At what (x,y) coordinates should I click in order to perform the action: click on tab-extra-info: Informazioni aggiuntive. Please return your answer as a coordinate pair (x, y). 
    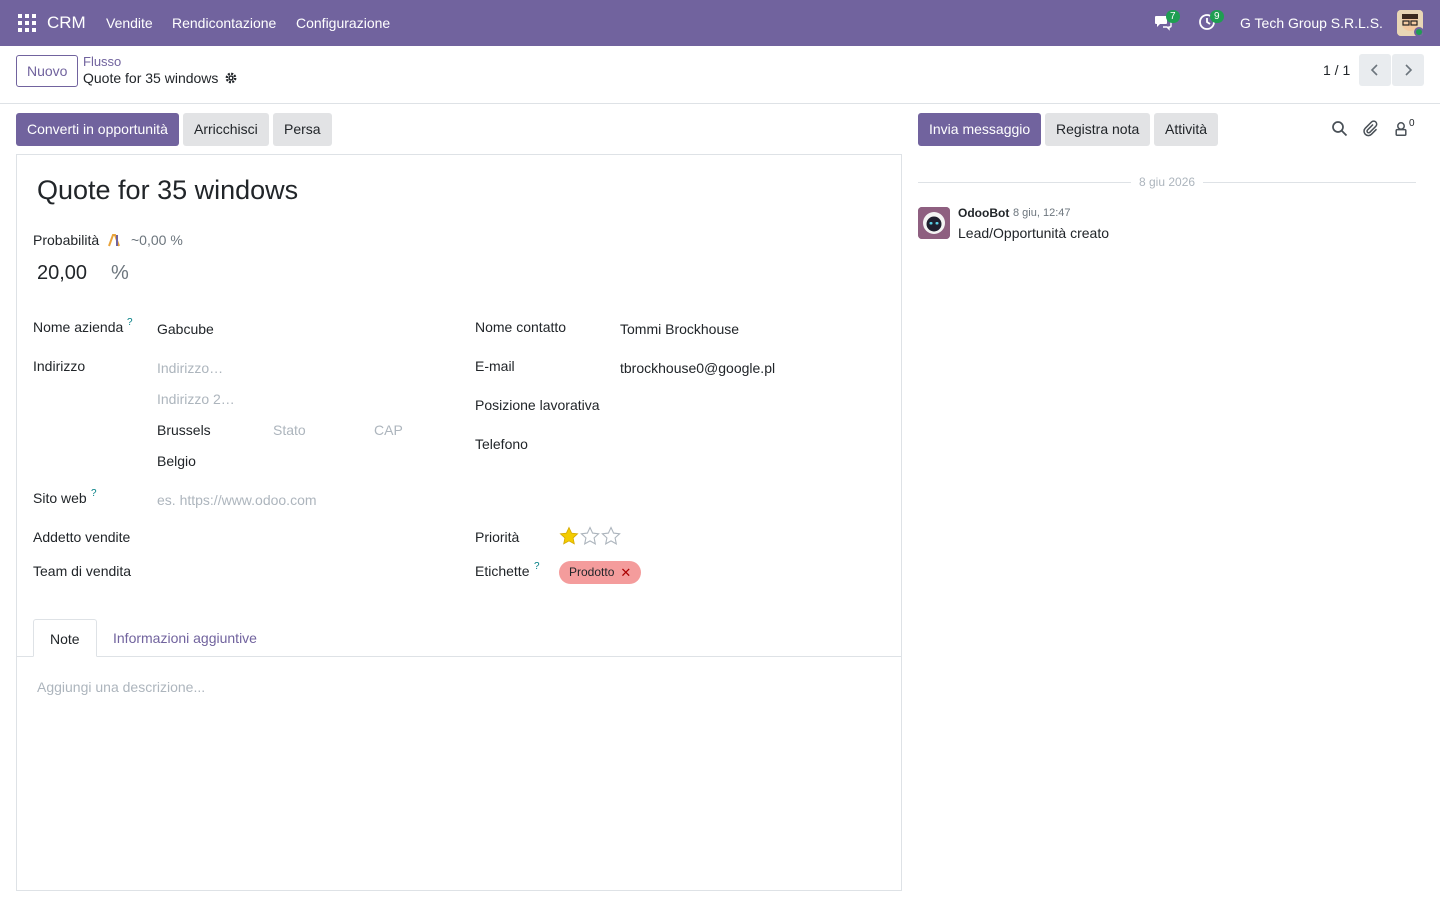
    Looking at the image, I should click on (185, 638).